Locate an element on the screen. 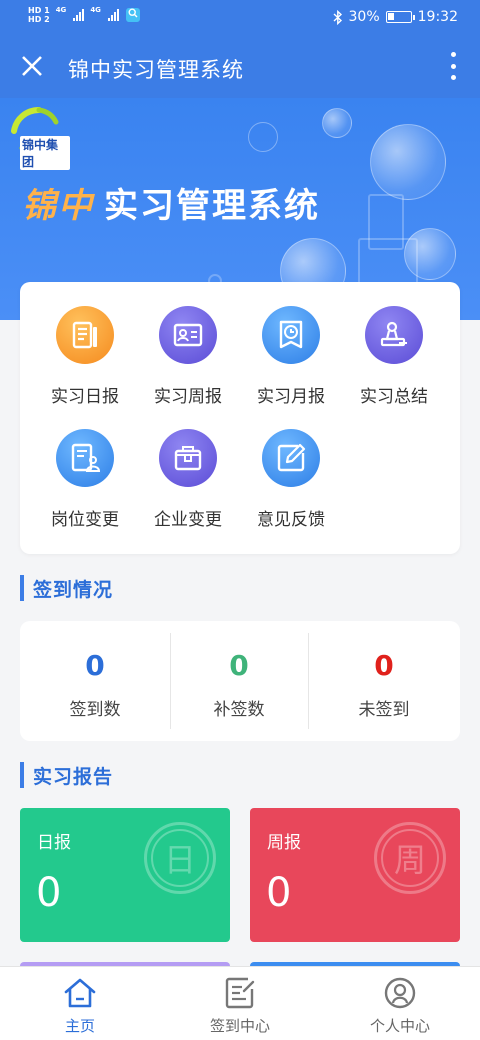 This screenshot has width=480, height=1040. stamp-char: 周 is located at coordinates (410, 858).